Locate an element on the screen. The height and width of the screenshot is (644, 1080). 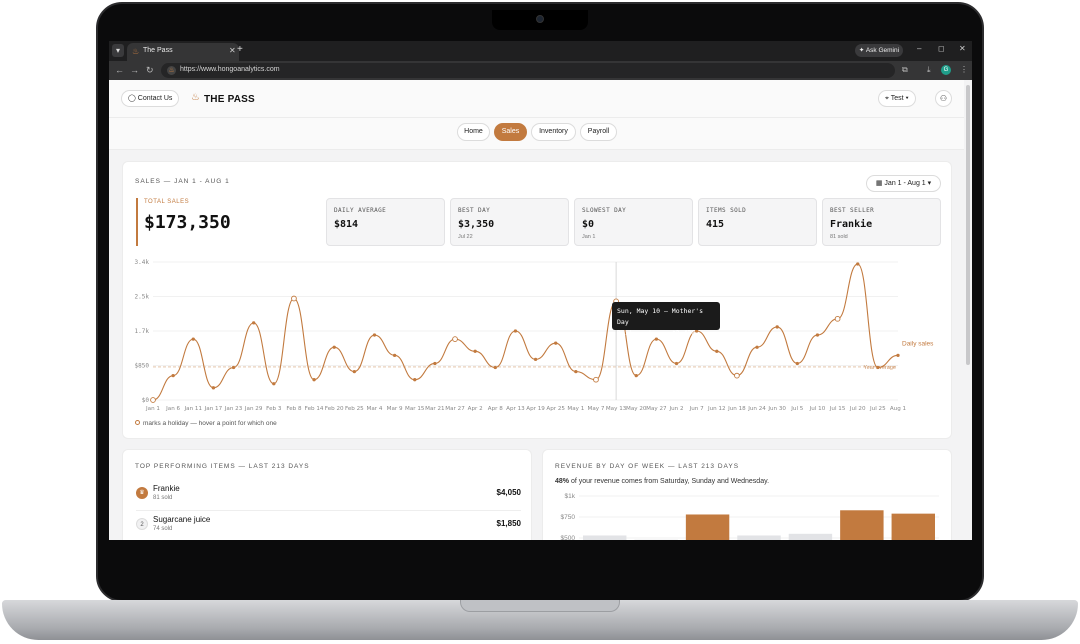
x-tick-label: Feb 20 is located at coordinates (334, 409).